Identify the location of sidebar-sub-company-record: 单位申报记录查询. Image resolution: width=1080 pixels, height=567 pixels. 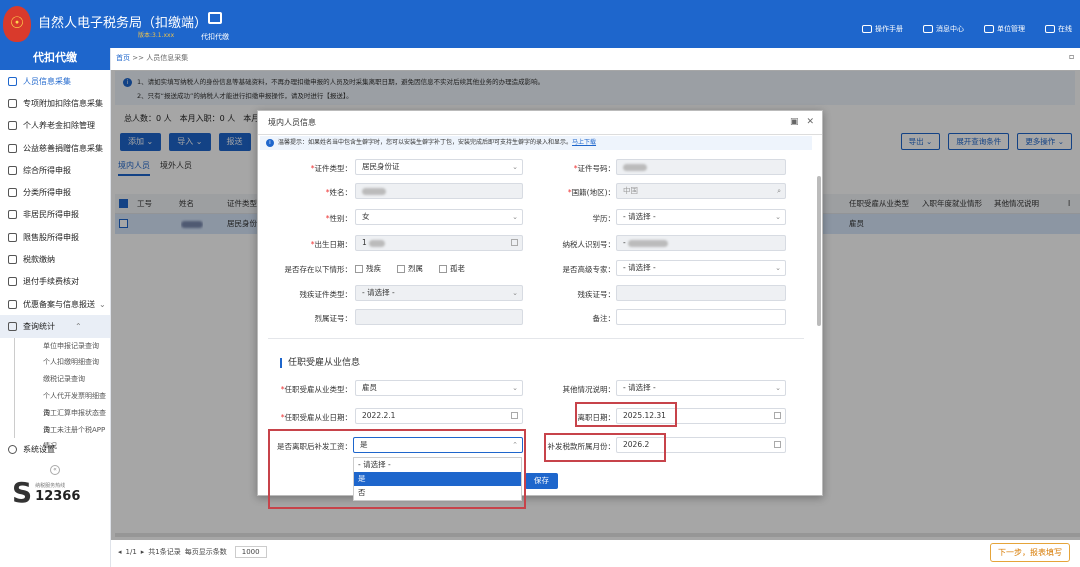
(62, 346).